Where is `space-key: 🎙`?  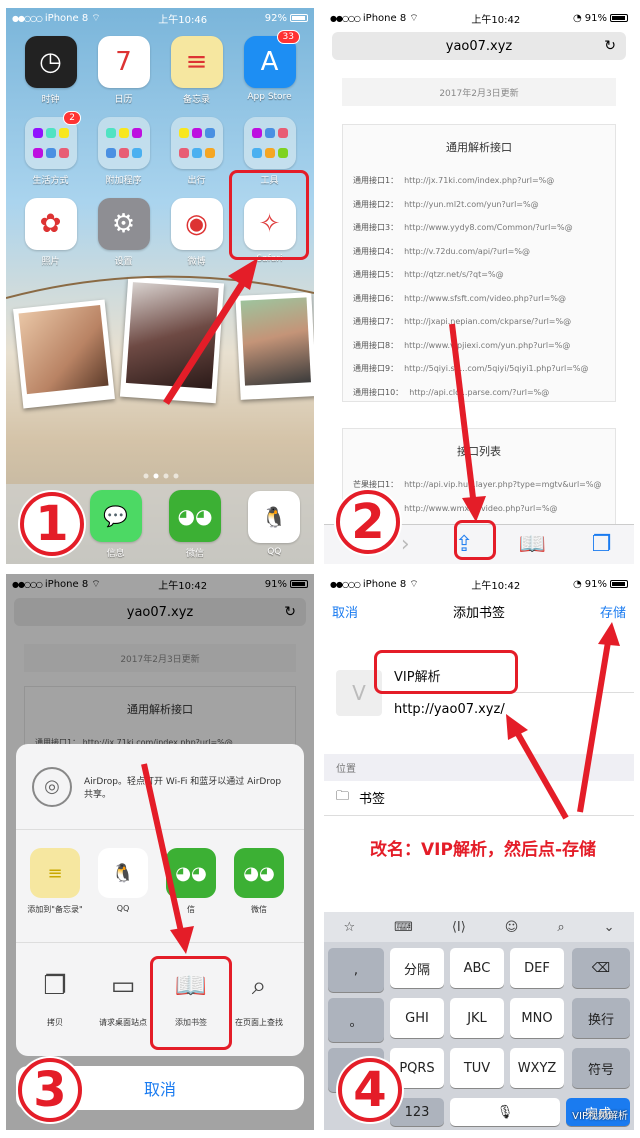
space-key: 🎙 is located at coordinates (505, 1112).